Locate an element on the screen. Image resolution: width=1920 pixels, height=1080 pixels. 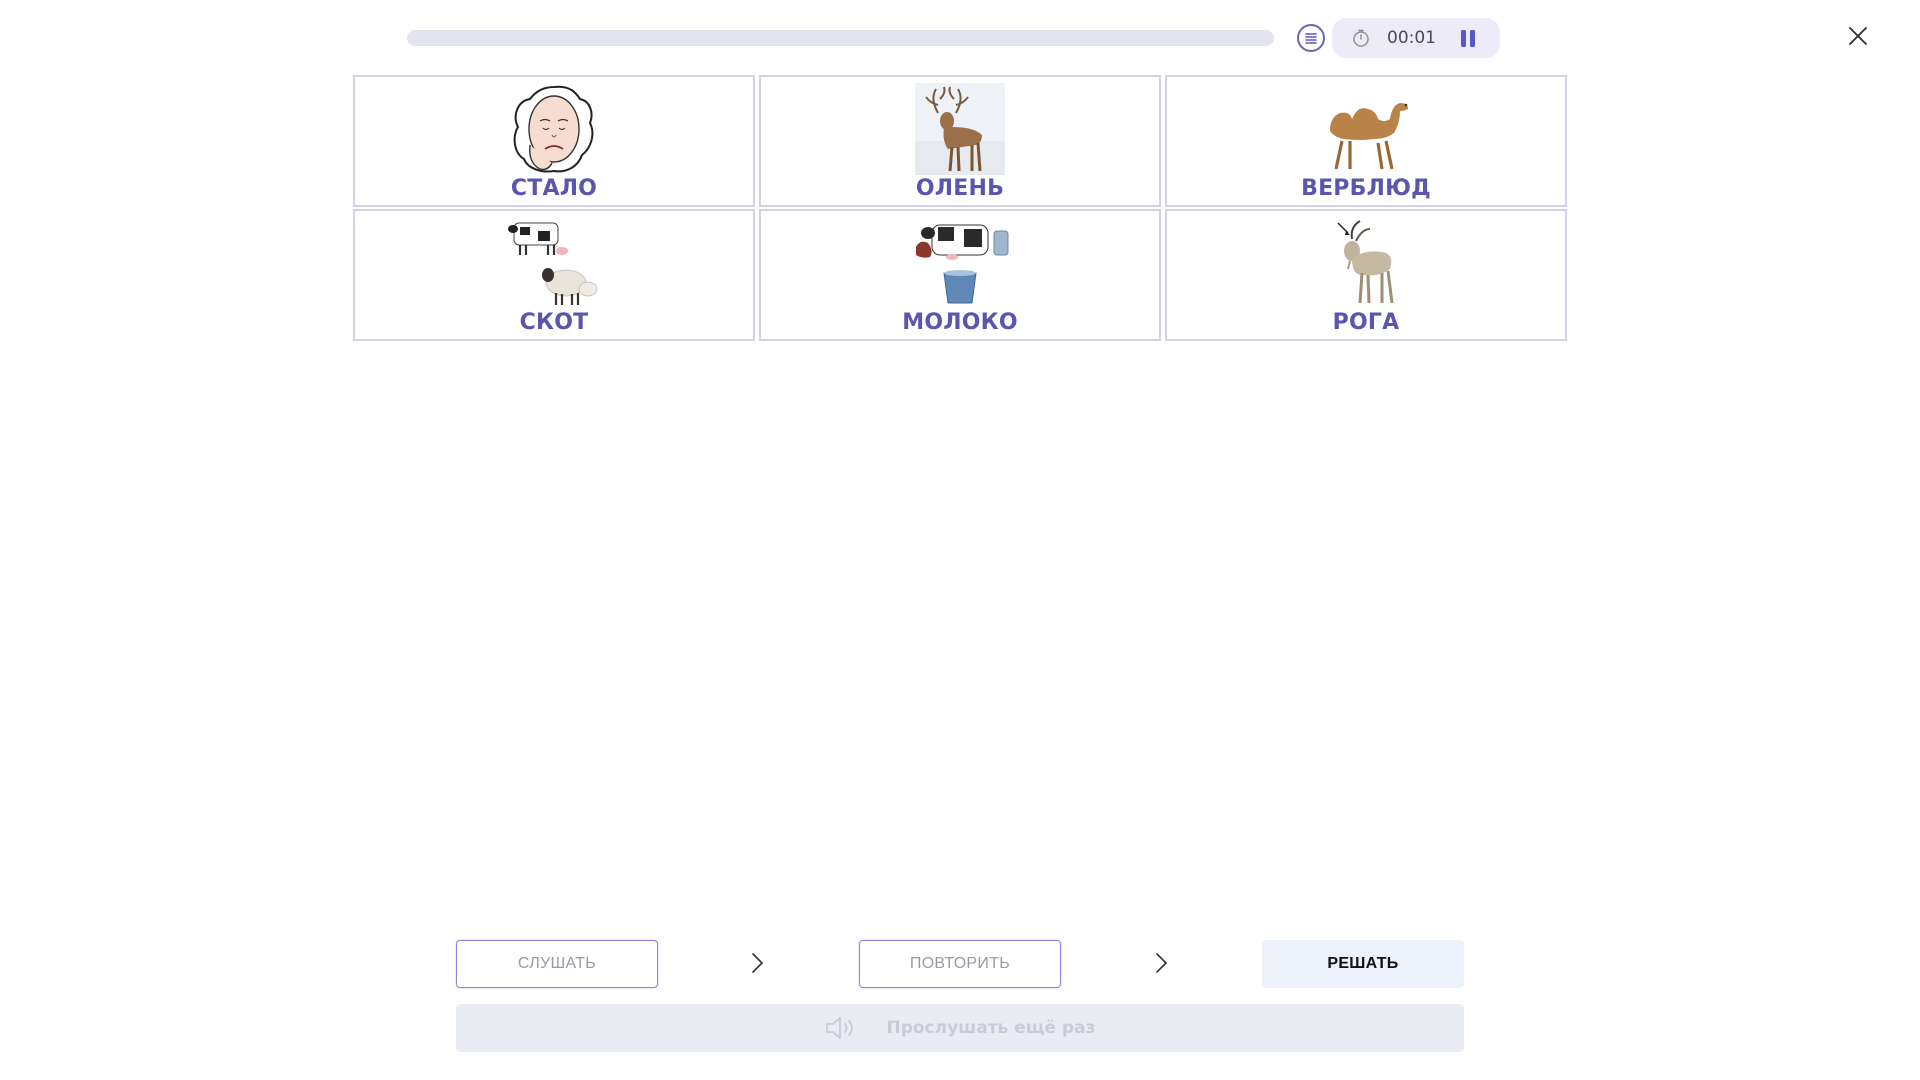
card-label: МОЛОКО is located at coordinates (960, 322).